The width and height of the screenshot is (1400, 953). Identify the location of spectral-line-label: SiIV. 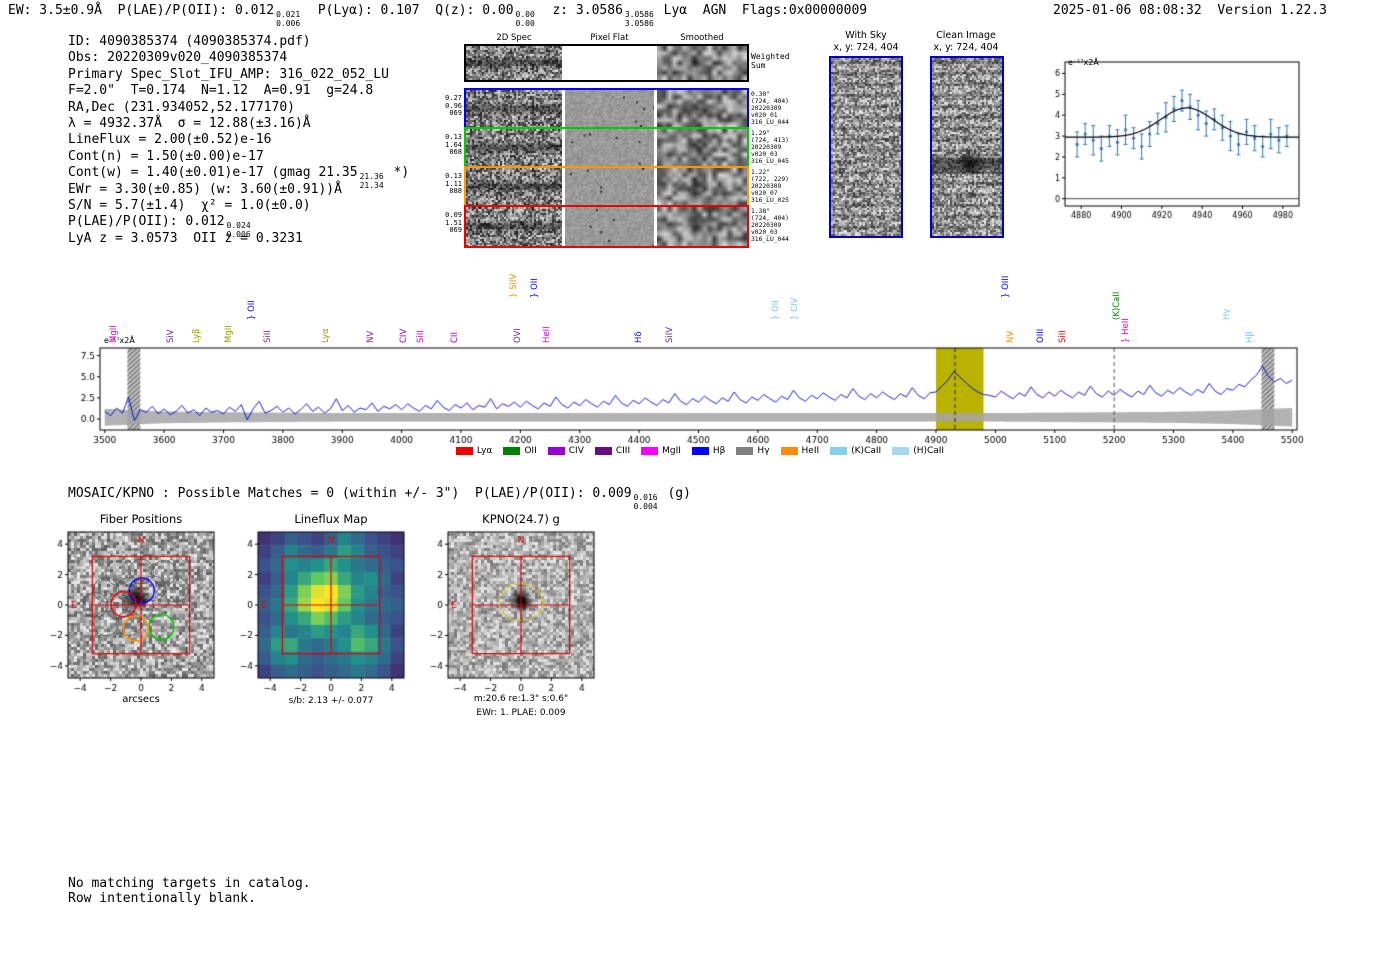
(670, 334).